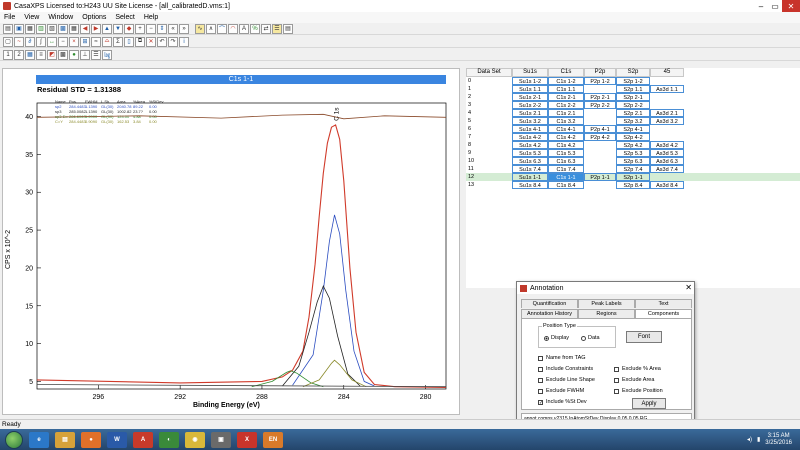  What do you see at coordinates (124, 17) in the screenshot?
I see `menu-select: Select` at bounding box center [124, 17].